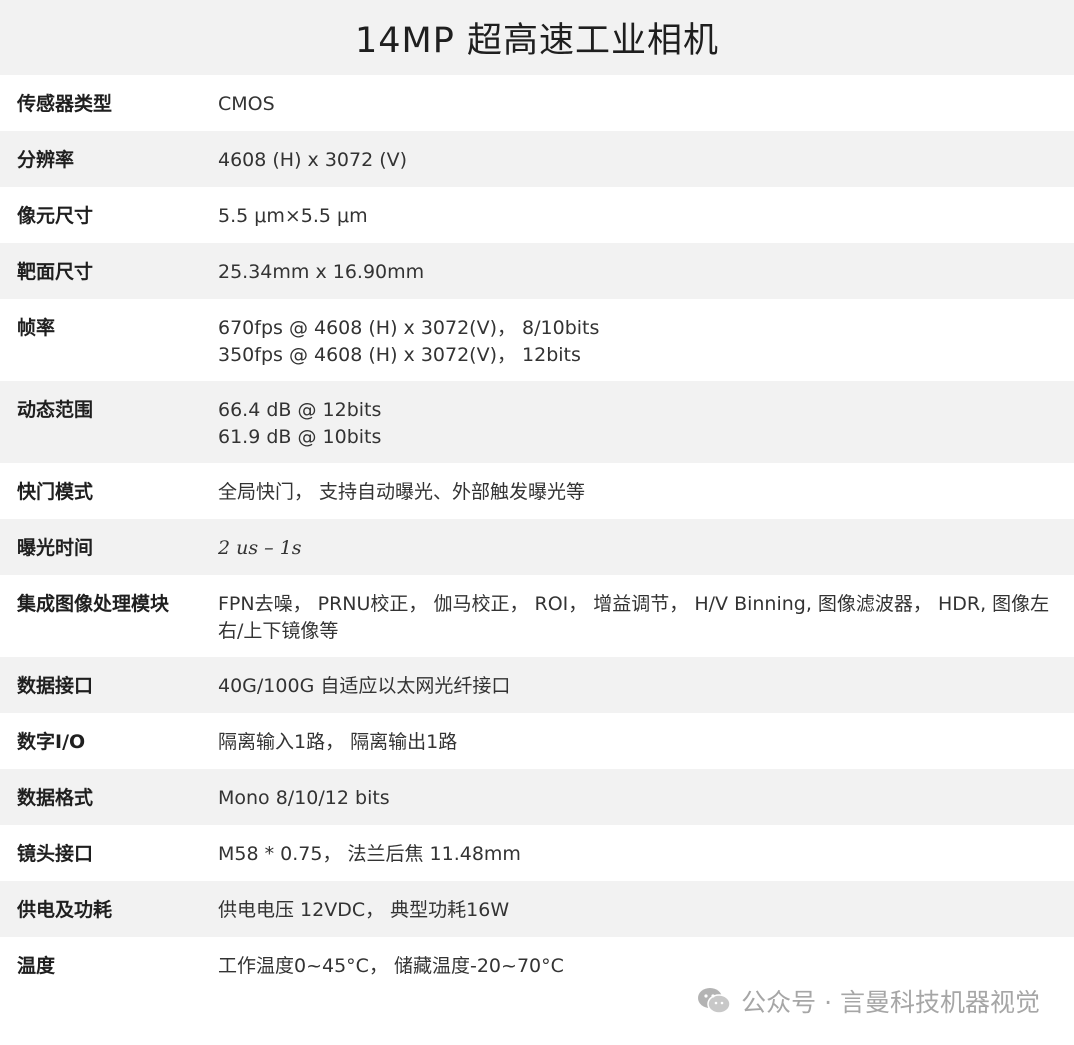 Image resolution: width=1074 pixels, height=1045 pixels. I want to click on spec-value-line: 350fps @ 4608 (H) x 3072(V)， 12bits, so click(399, 355).